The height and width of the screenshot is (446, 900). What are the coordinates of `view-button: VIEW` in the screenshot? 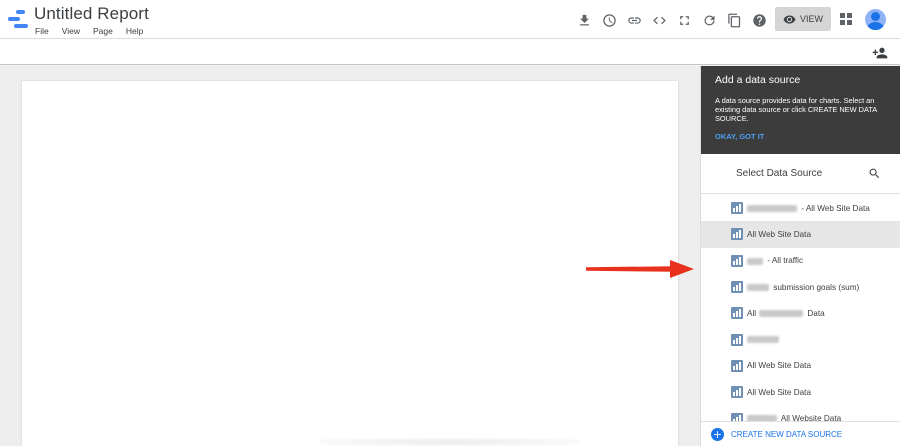 It's located at (803, 19).